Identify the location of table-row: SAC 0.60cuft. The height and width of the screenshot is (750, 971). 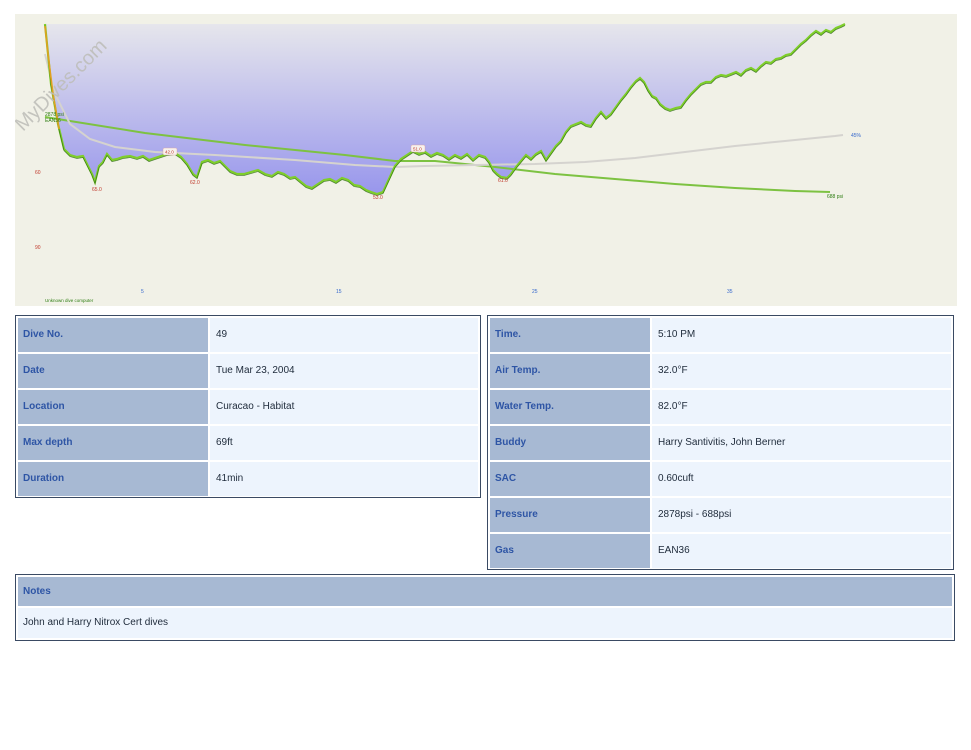
(720, 479).